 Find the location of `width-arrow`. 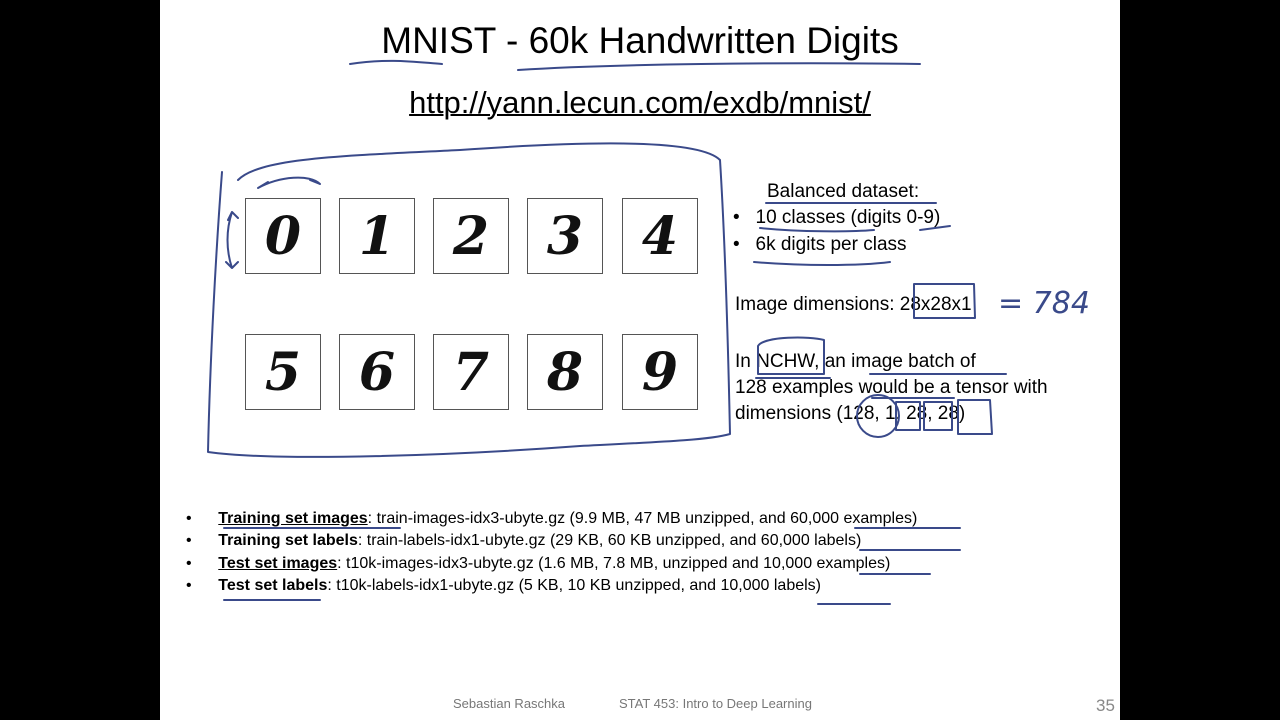

width-arrow is located at coordinates (289, 182).